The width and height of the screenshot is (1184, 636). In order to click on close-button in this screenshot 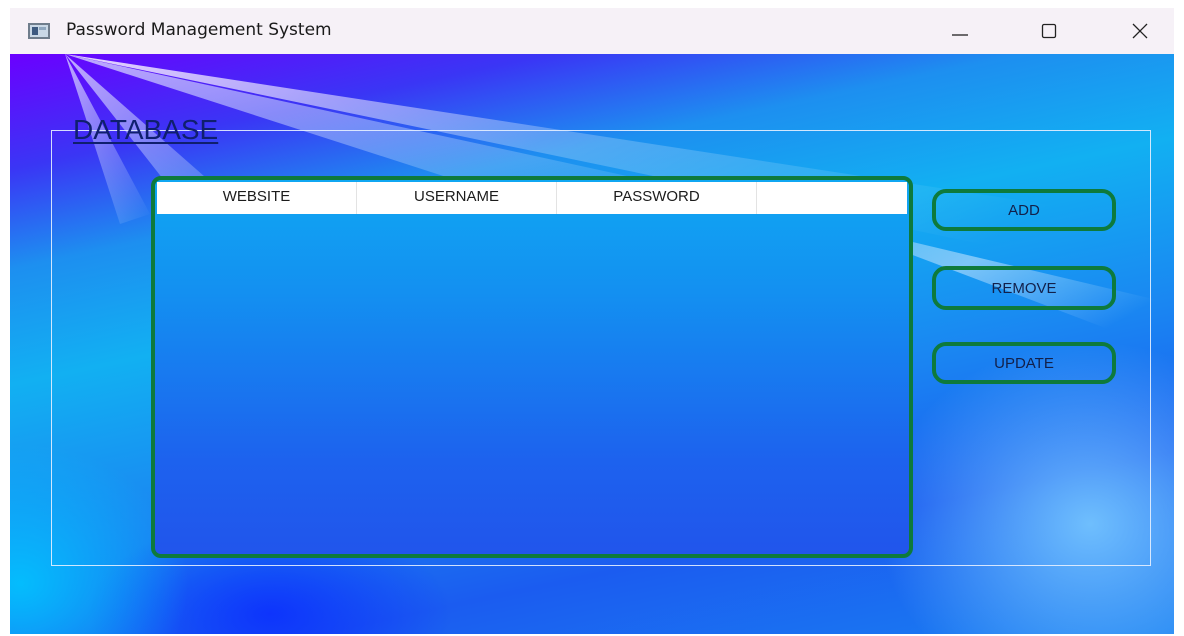, I will do `click(1140, 31)`.